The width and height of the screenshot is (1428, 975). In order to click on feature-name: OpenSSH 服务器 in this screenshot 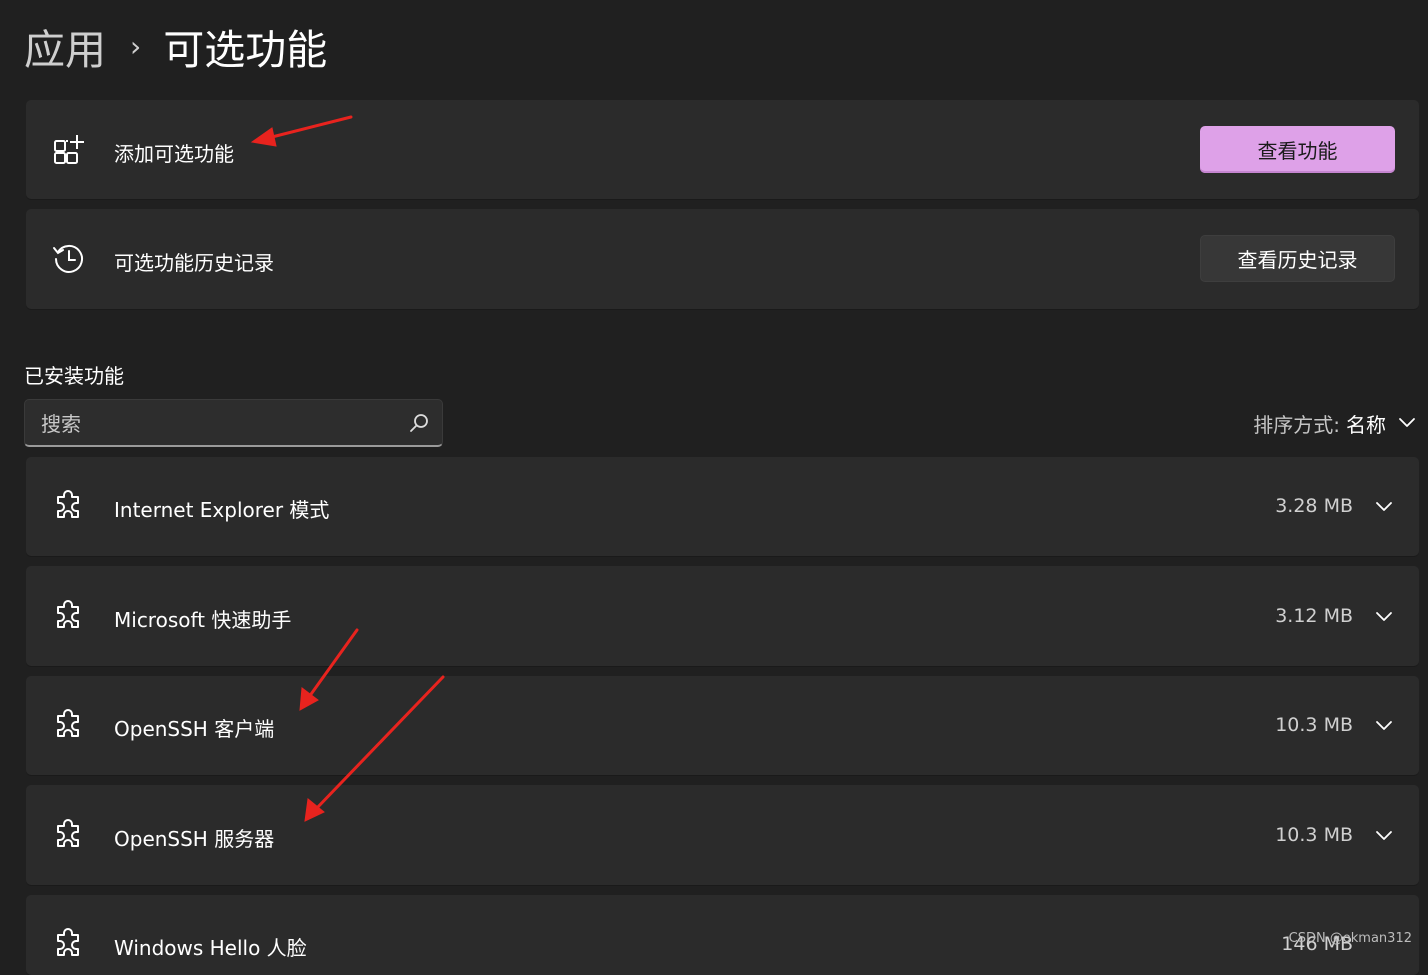, I will do `click(194, 837)`.